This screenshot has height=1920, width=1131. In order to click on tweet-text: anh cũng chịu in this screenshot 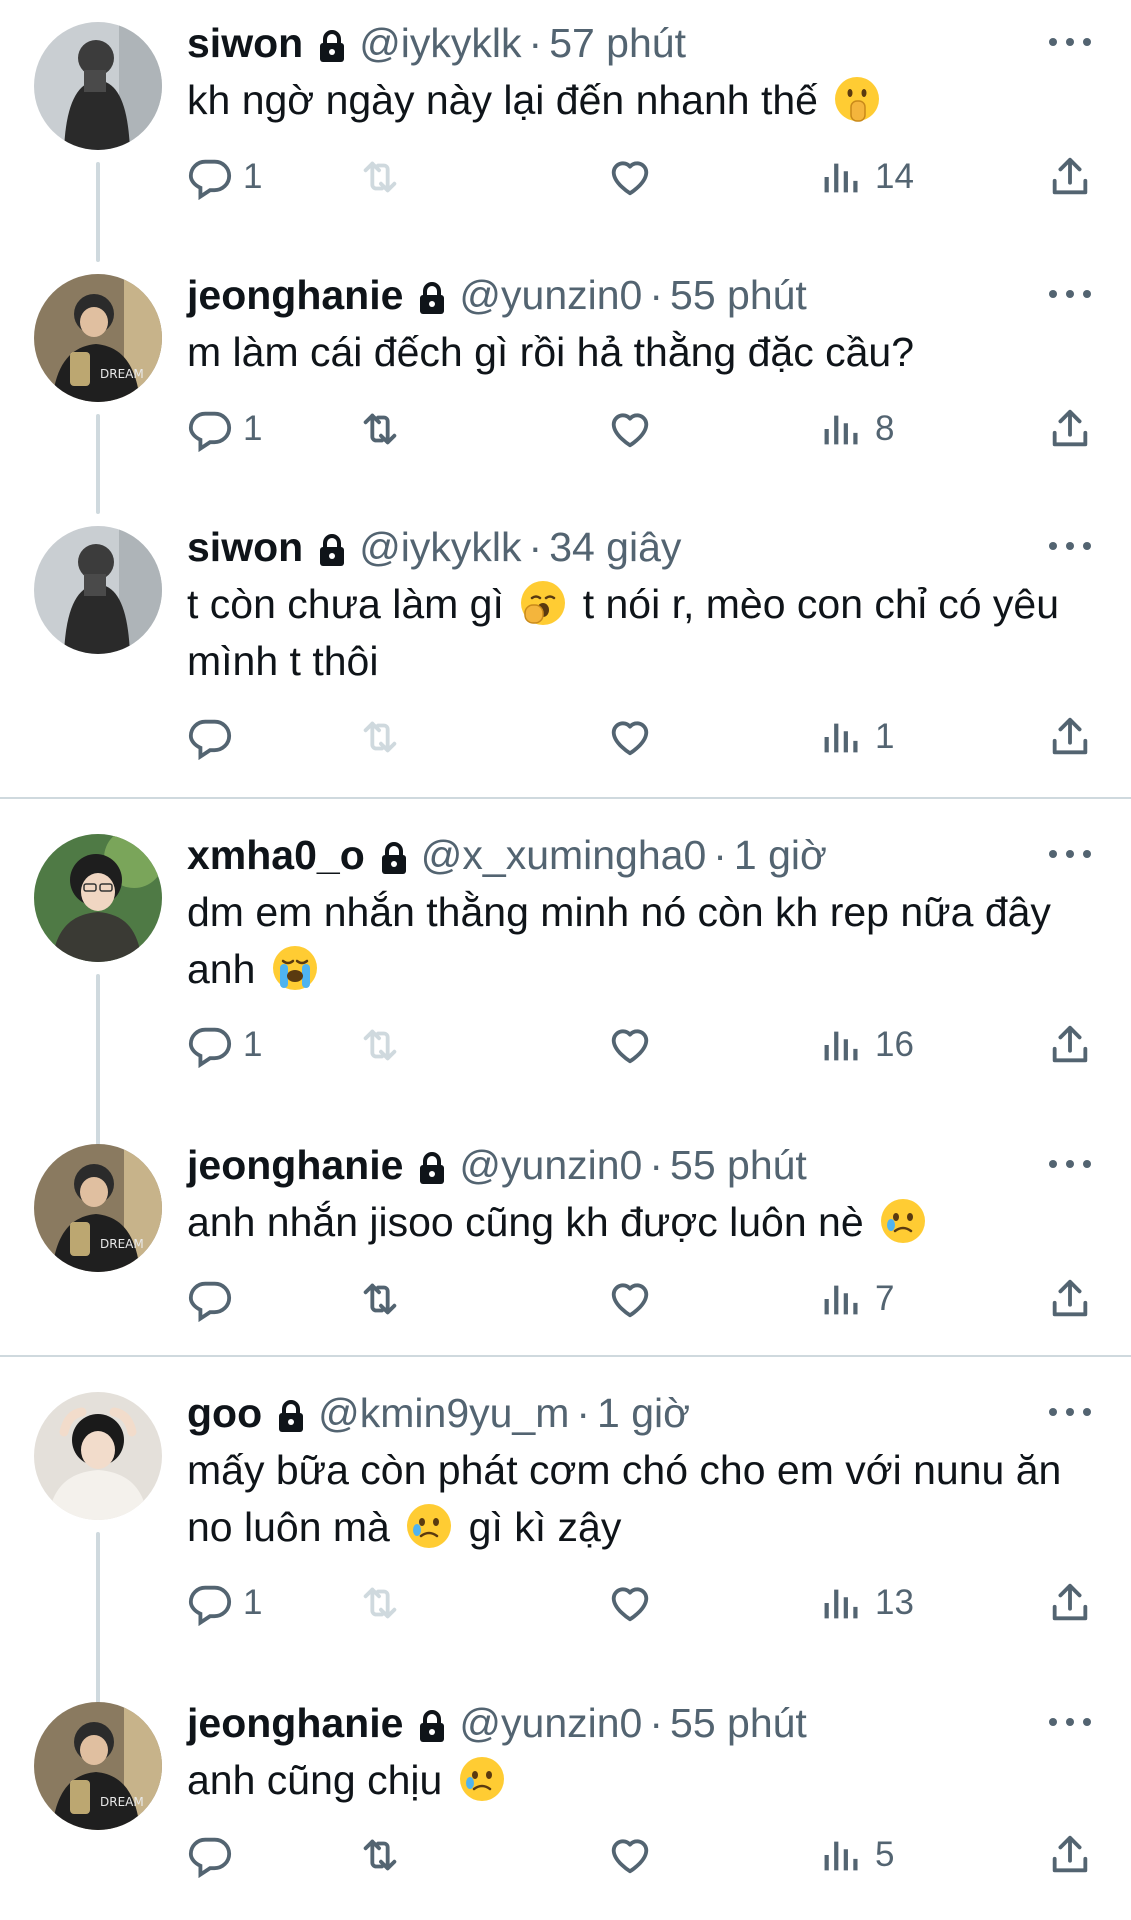, I will do `click(642, 1780)`.